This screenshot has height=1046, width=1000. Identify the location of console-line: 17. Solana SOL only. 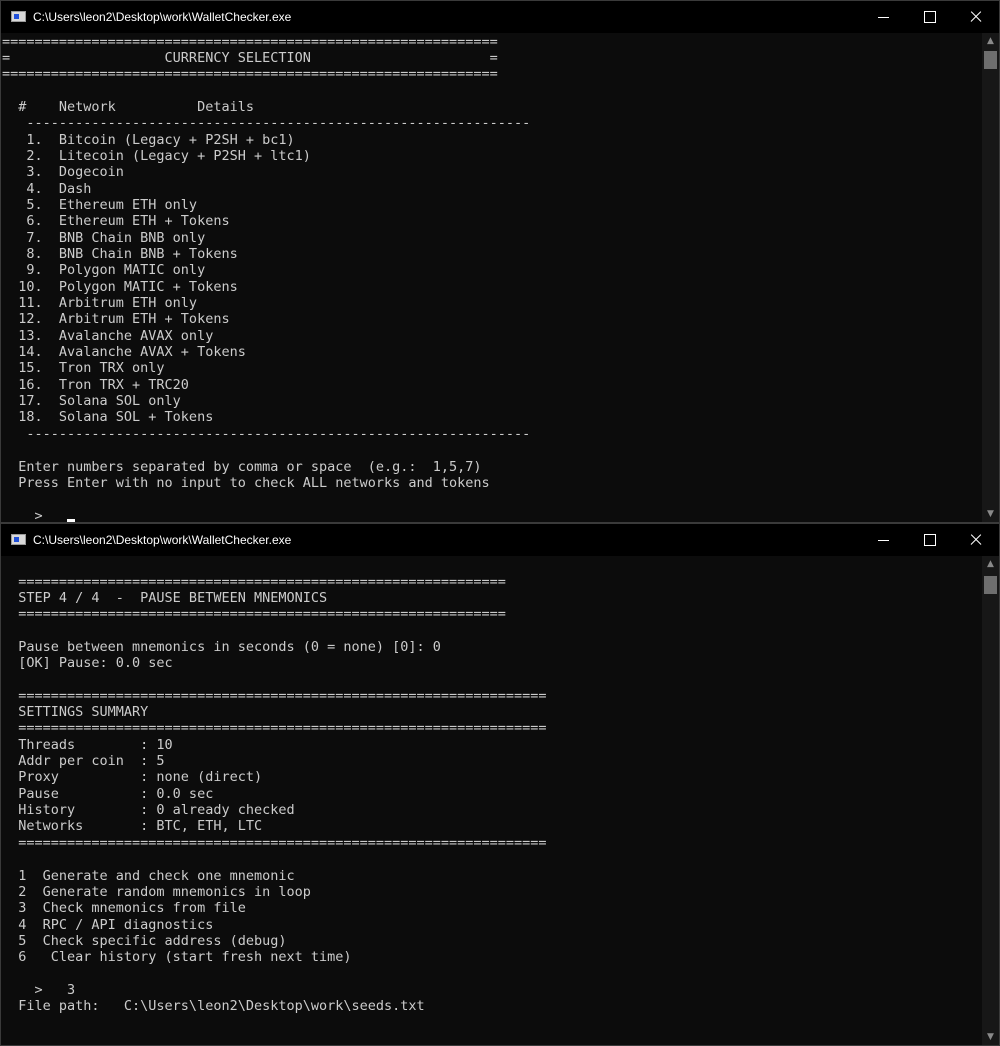
(91, 401).